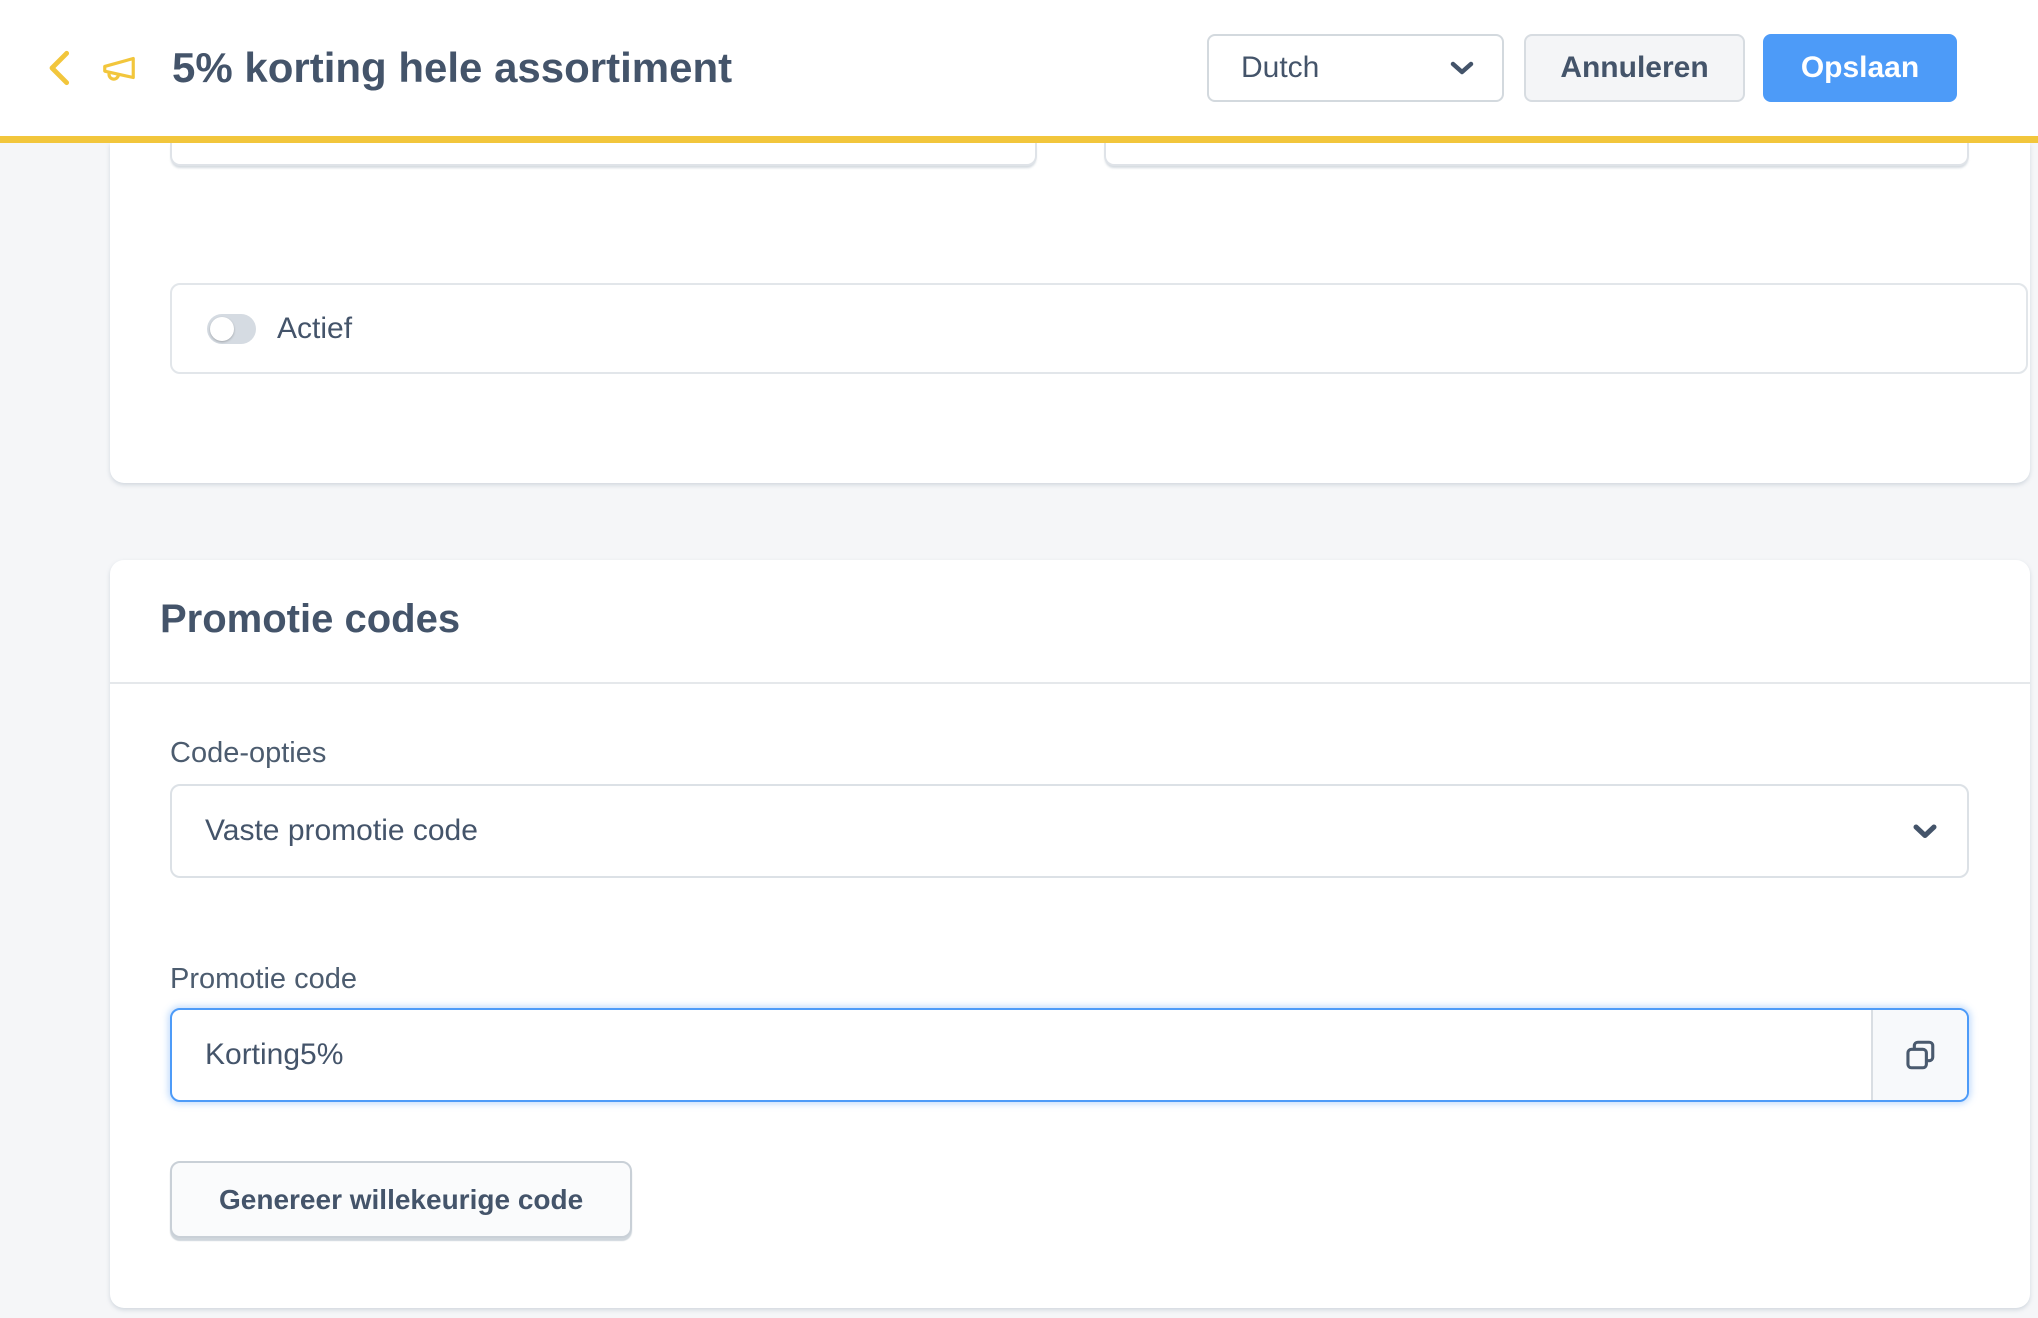  Describe the element at coordinates (1536, 154) in the screenshot. I see `clipped-input-right` at that location.